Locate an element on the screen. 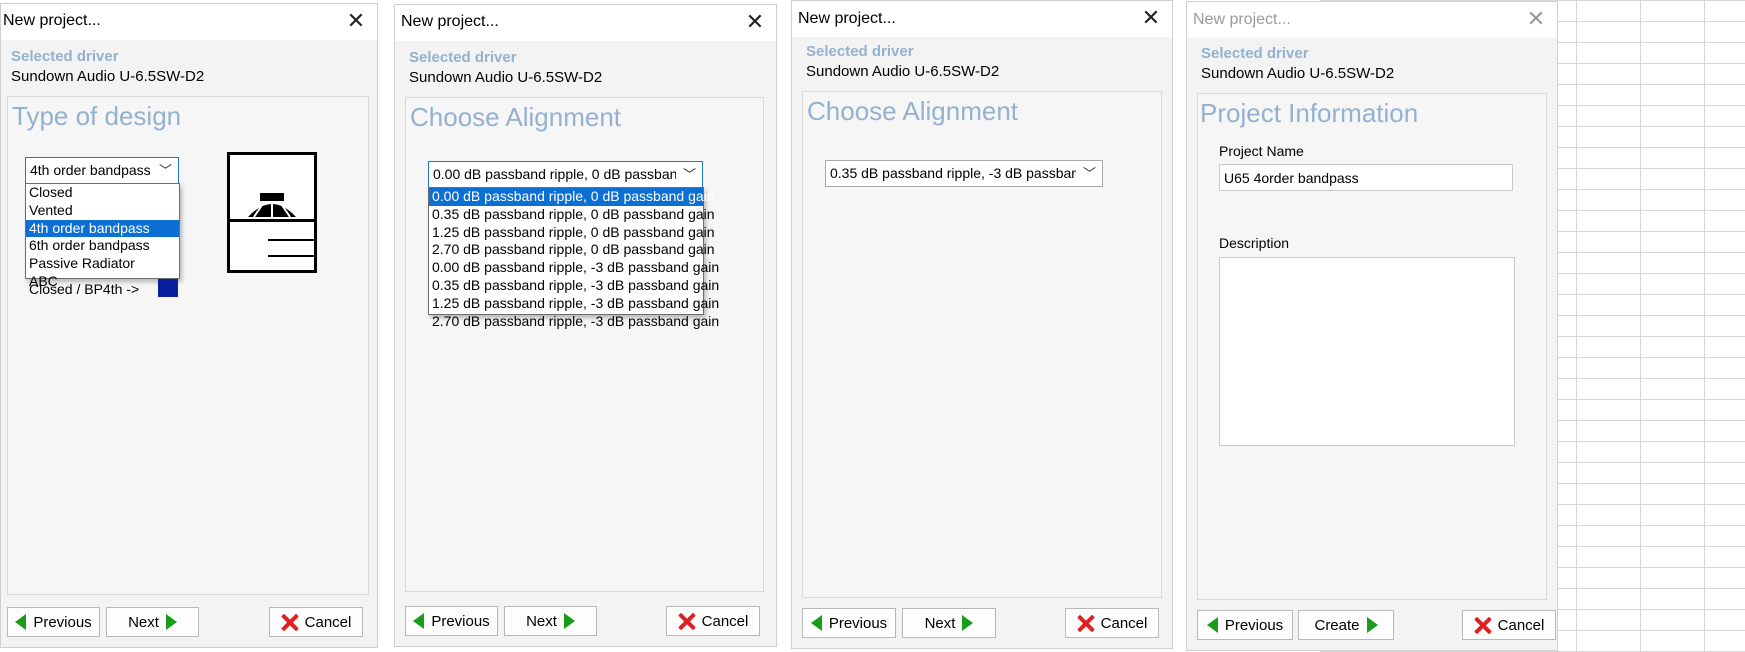 The height and width of the screenshot is (652, 1745). dropdown-option-selected: 4th order bandpass is located at coordinates (102, 228).